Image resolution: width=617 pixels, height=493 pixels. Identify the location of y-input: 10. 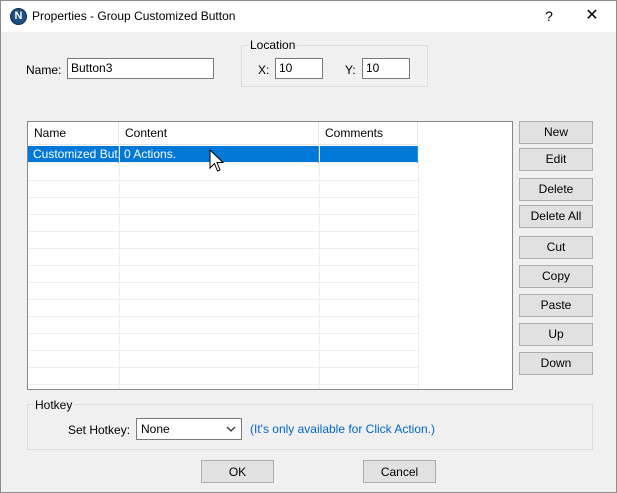
(386, 68).